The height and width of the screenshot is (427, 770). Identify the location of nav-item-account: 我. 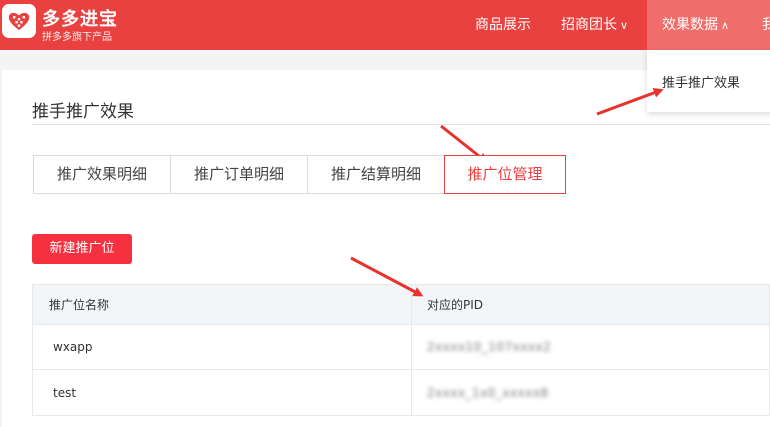
(766, 25).